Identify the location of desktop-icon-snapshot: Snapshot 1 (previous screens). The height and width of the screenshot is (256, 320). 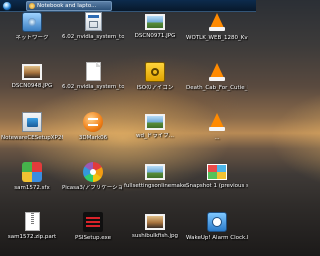
(217, 183).